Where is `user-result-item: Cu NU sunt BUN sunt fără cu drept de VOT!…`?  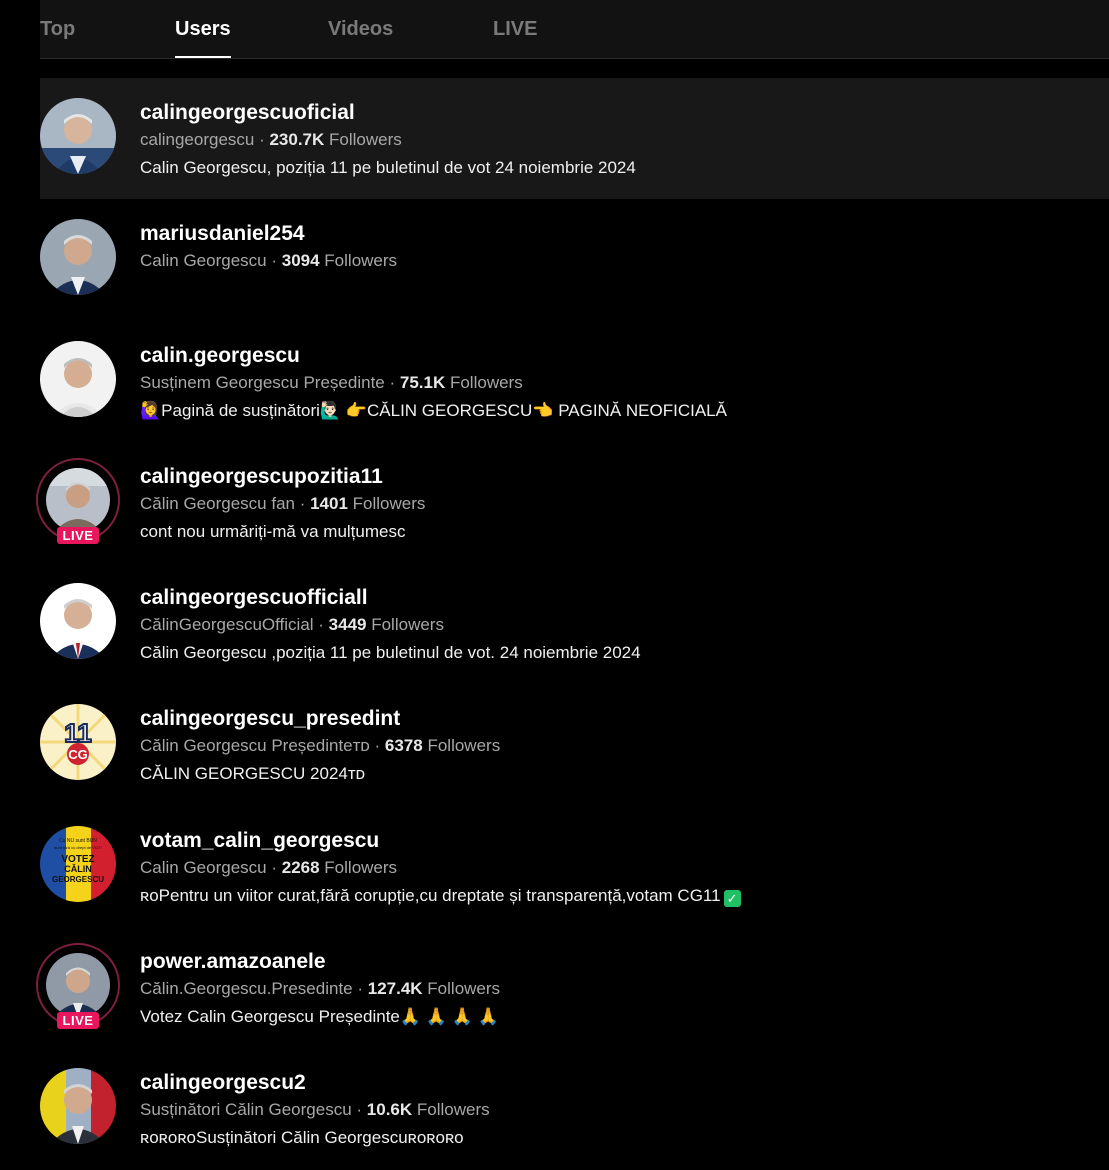
user-result-item: Cu NU sunt BUN sunt fără cu drept de VOT!… is located at coordinates (574, 866).